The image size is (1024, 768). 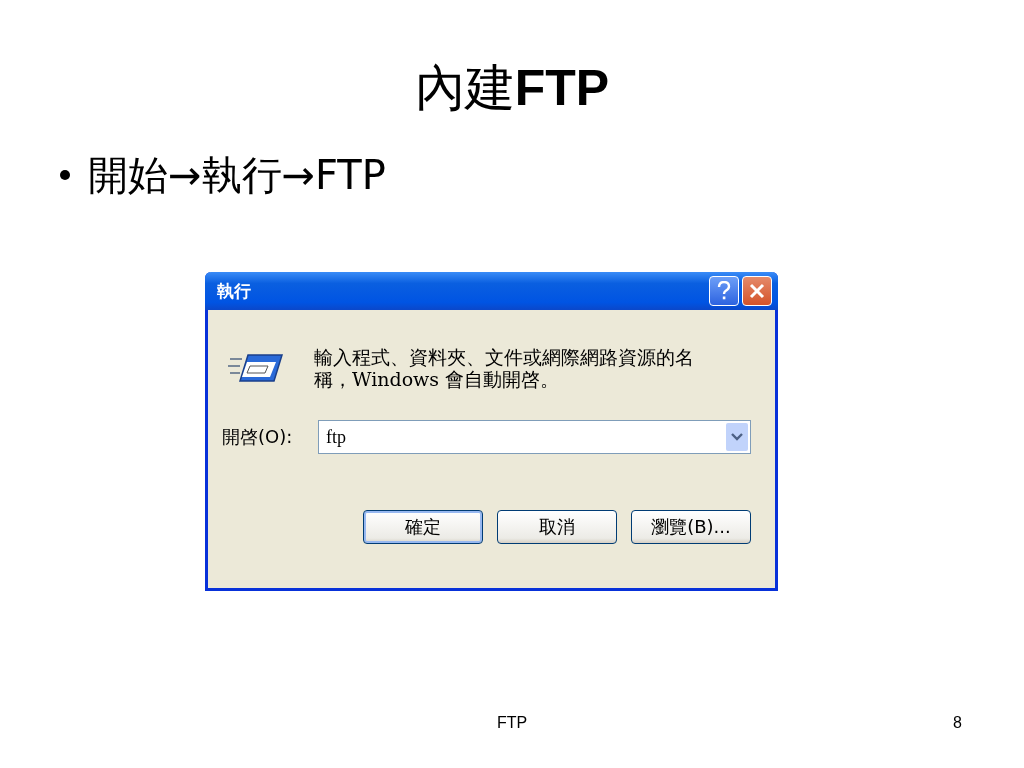 I want to click on open-combo-box: ftp, so click(x=534, y=437).